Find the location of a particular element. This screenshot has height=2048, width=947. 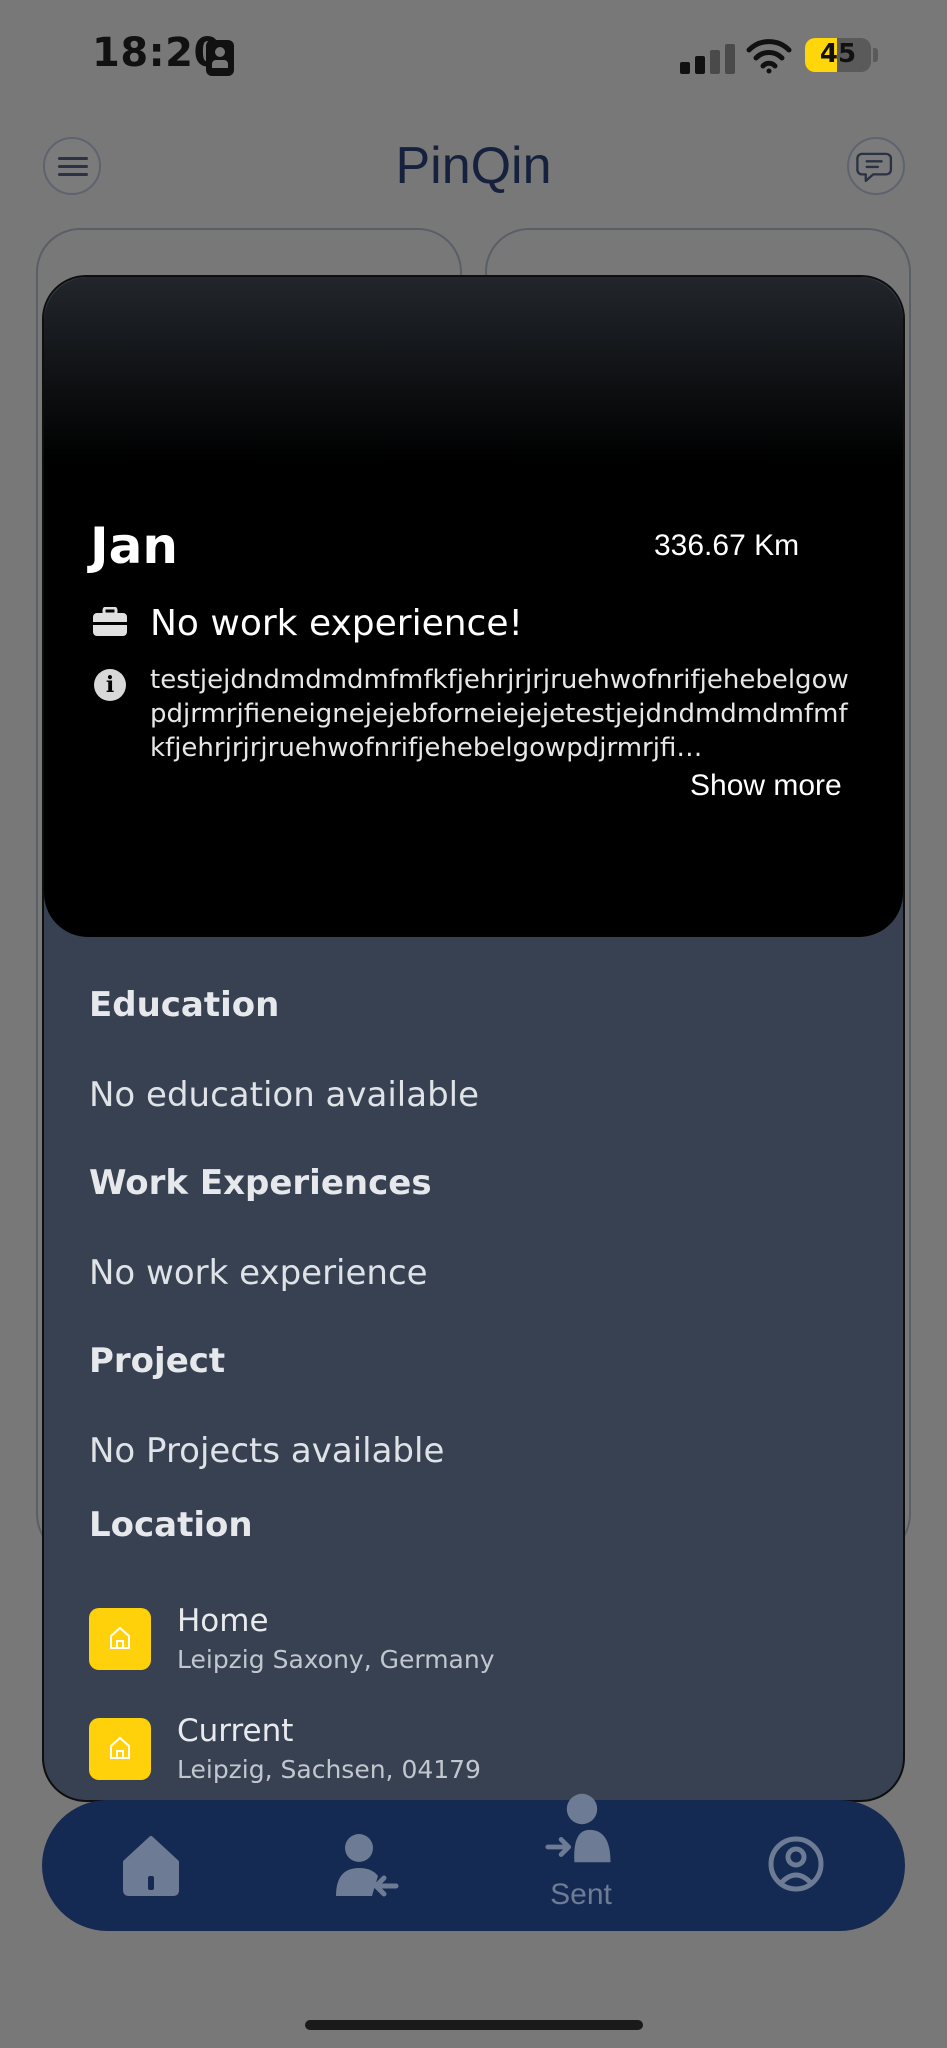

chat-bubble-icon is located at coordinates (874, 167).